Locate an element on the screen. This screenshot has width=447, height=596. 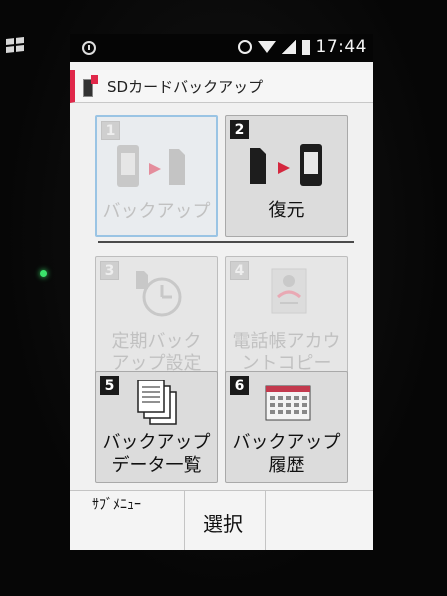
sd-backup-app-icon is located at coordinates (91, 86).